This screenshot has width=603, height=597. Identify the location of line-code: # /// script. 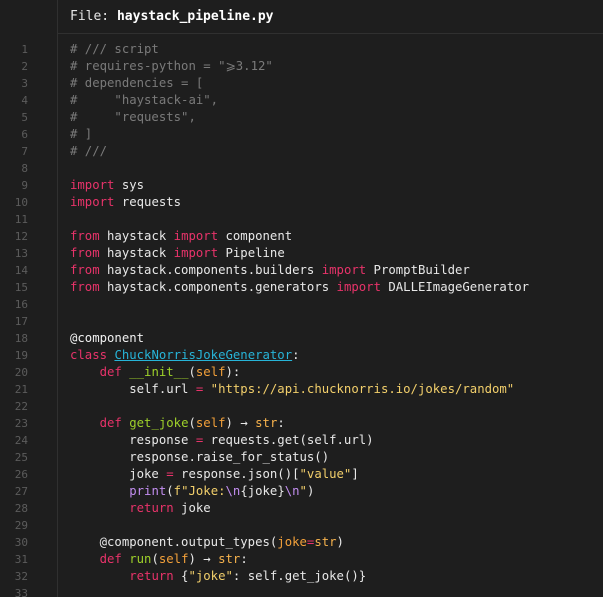
(114, 49).